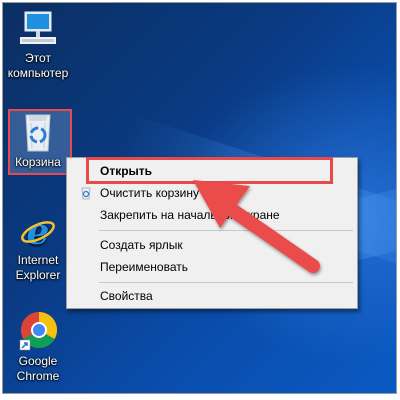 This screenshot has height=400, width=400. What do you see at coordinates (38, 331) in the screenshot?
I see `chrome-icon` at bounding box center [38, 331].